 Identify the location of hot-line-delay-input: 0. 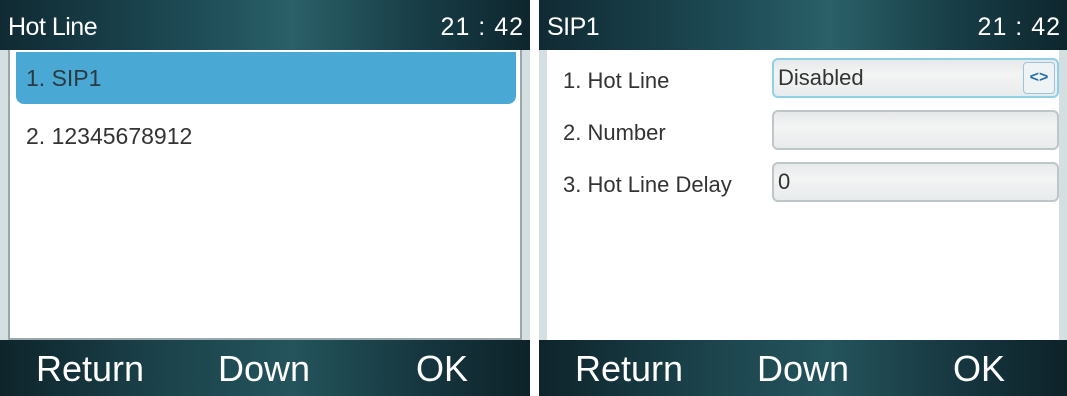
(915, 182).